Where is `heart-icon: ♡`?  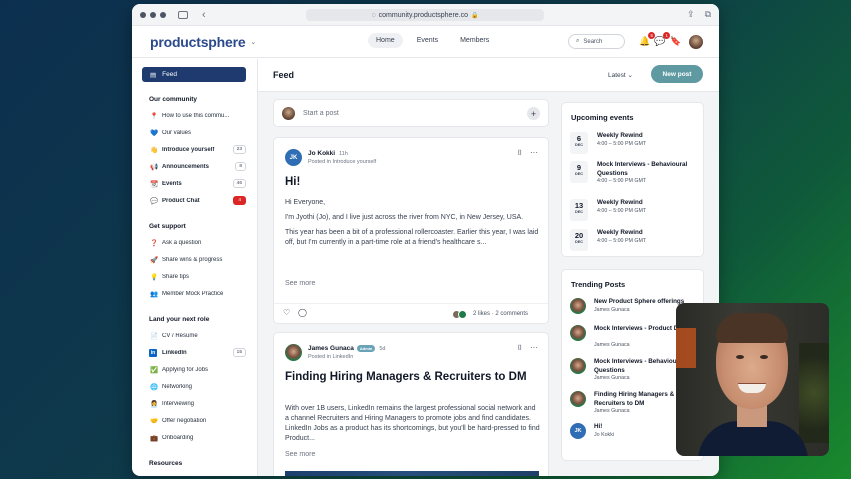
heart-icon: ♡ is located at coordinates (286, 312).